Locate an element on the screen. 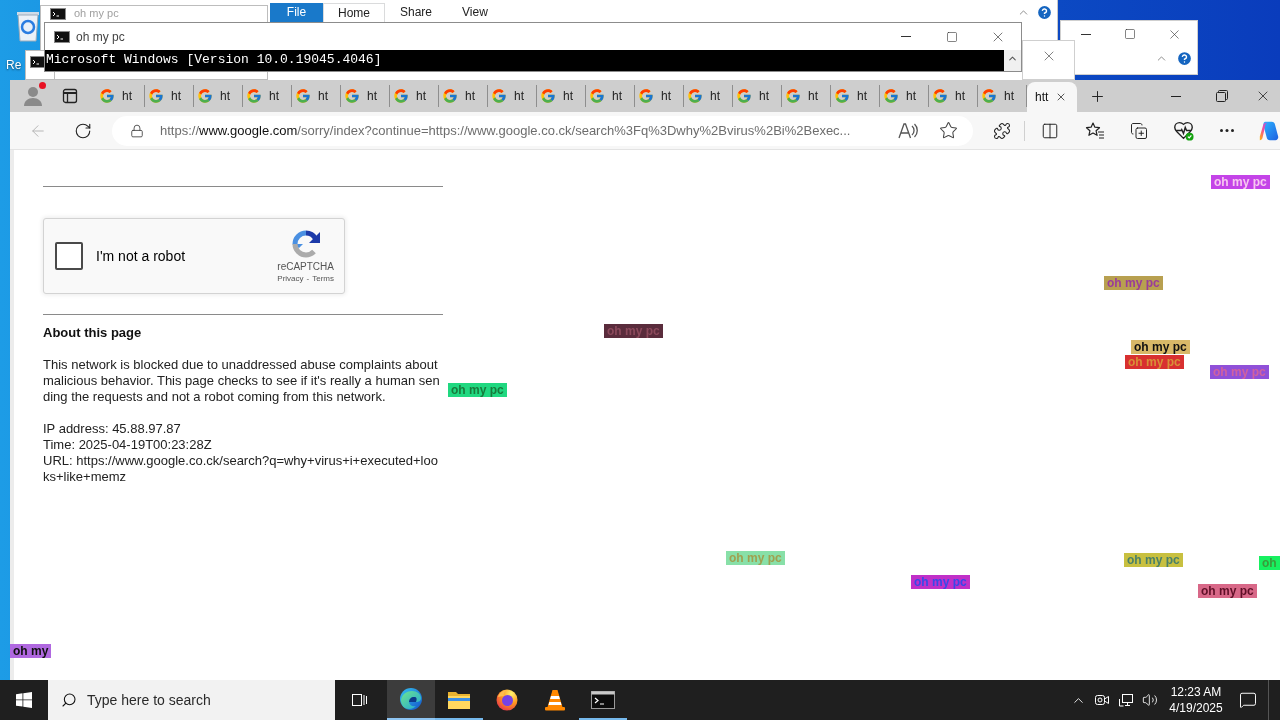  clock-time: 12:23 AM is located at coordinates (1196, 692).